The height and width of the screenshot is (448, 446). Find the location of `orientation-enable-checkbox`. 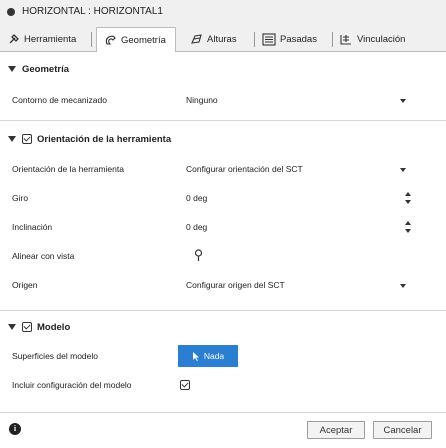

orientation-enable-checkbox is located at coordinates (27, 139).